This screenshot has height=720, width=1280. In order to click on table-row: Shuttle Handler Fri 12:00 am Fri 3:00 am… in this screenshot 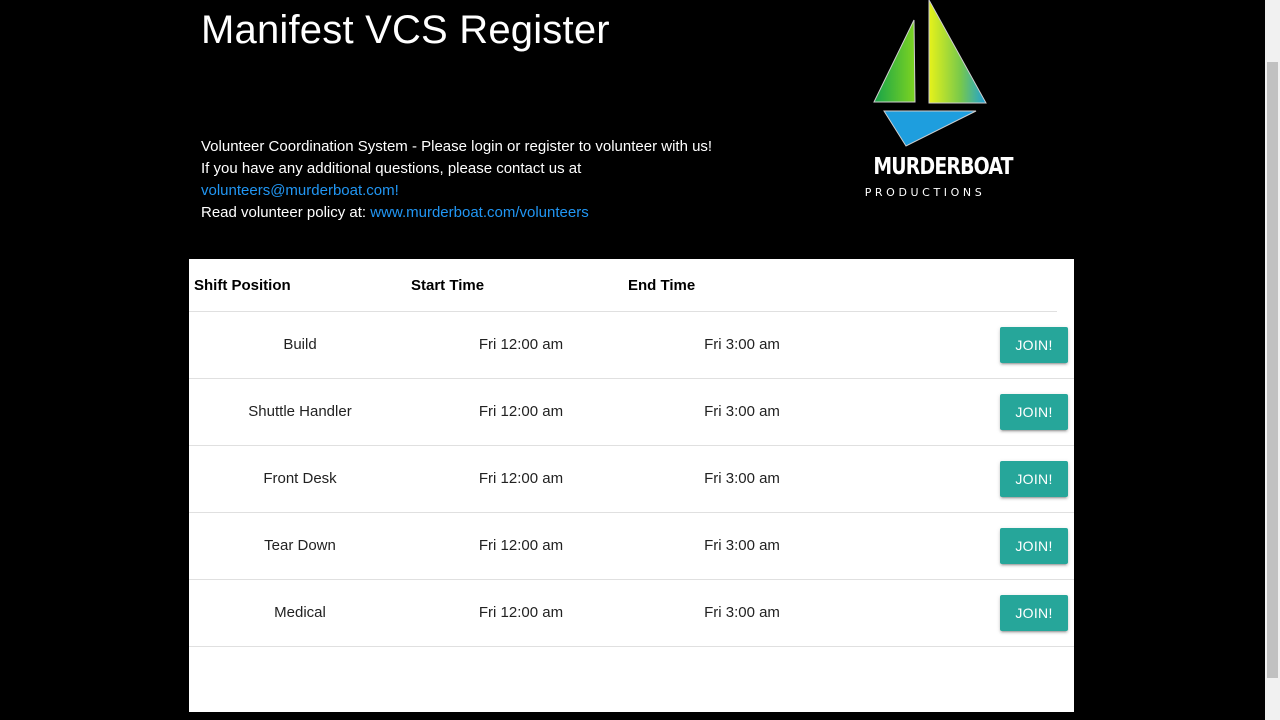, I will do `click(631, 412)`.